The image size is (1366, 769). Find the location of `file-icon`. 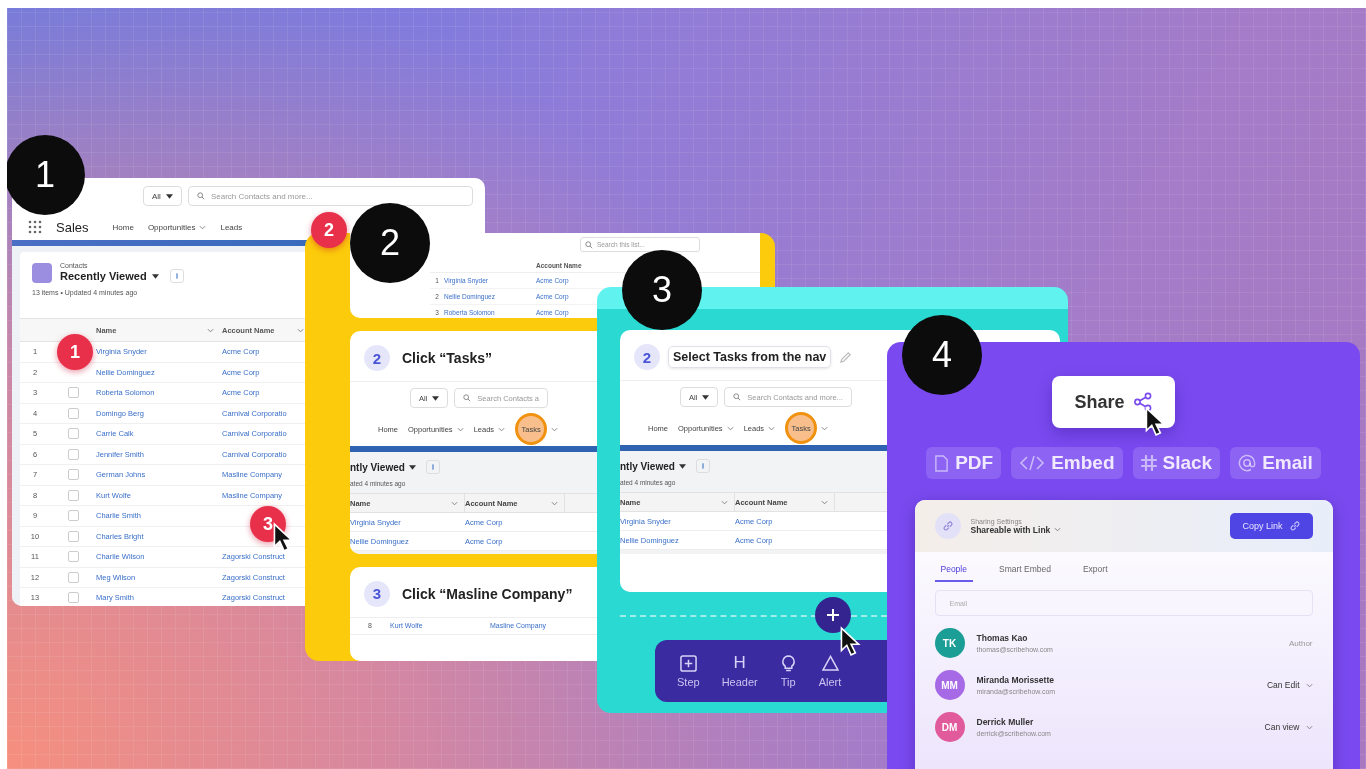

file-icon is located at coordinates (942, 463).